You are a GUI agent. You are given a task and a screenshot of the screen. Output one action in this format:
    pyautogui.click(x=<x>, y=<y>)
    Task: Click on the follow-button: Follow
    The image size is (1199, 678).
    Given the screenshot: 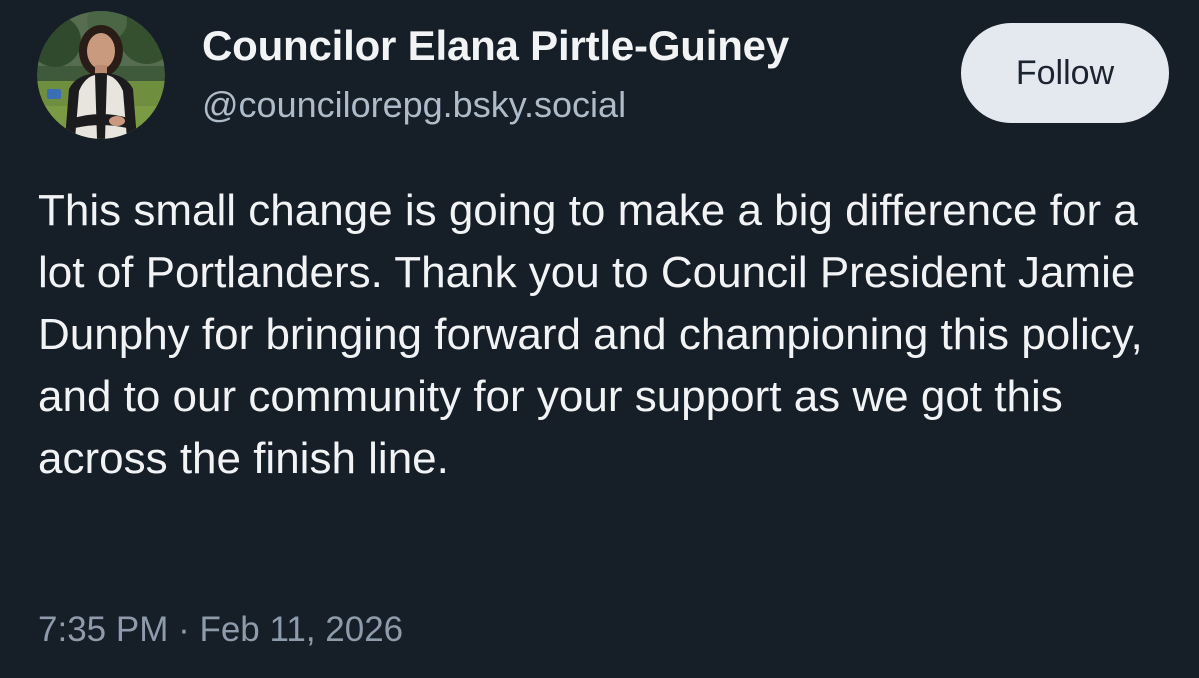 What is the action you would take?
    pyautogui.click(x=1065, y=73)
    